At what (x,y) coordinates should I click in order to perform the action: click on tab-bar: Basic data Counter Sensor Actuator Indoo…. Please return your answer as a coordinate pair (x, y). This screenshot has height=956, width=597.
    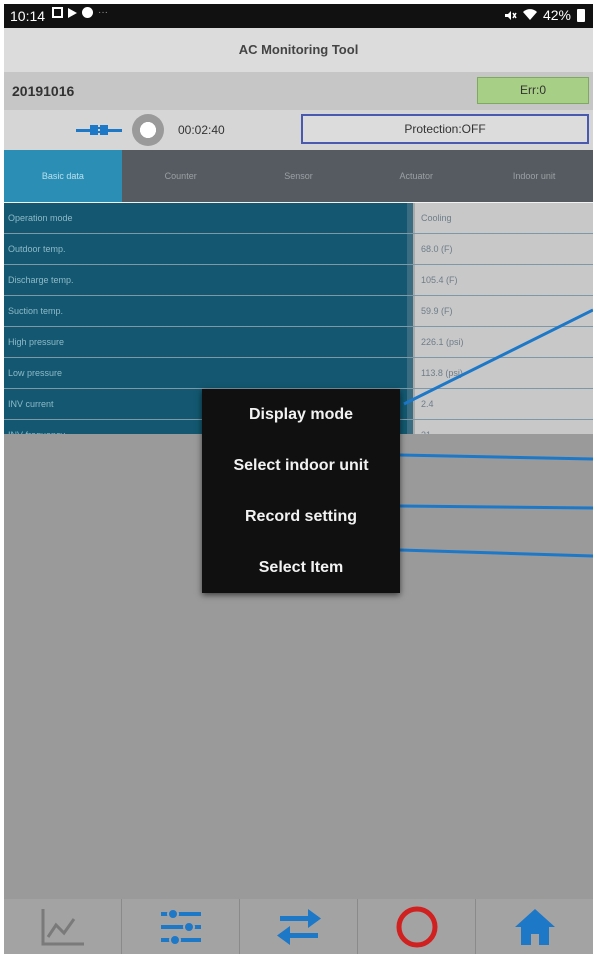
    Looking at the image, I should click on (298, 176).